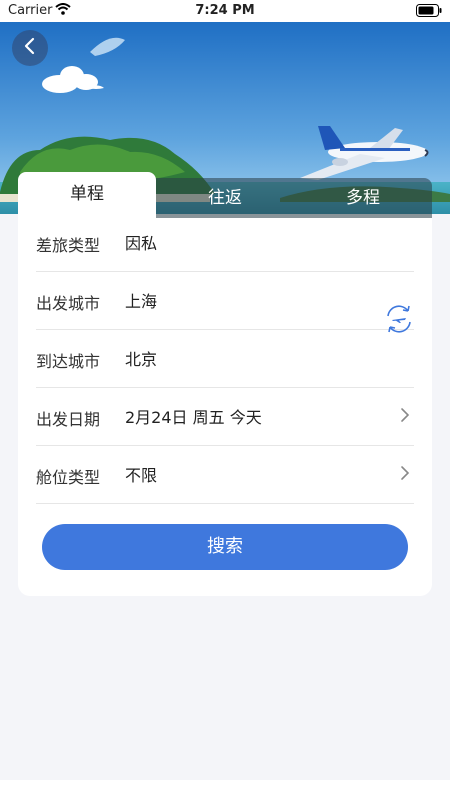 This screenshot has width=450, height=800. Describe the element at coordinates (429, 12) in the screenshot. I see `battery-icon` at that location.